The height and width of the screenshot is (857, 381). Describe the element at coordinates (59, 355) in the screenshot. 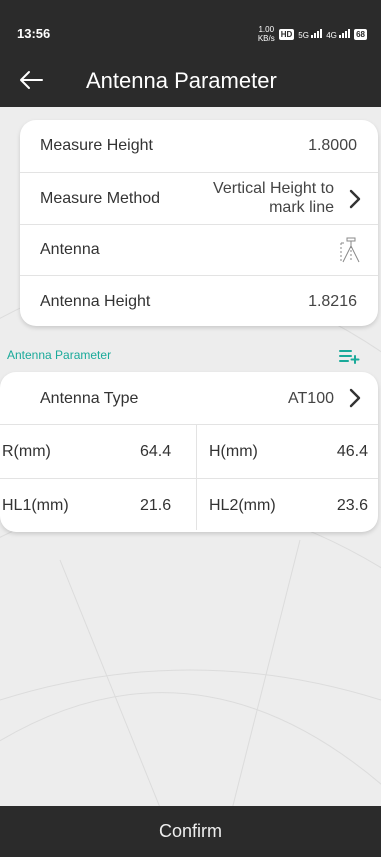

I see `section-label: Antenna Parameter` at that location.